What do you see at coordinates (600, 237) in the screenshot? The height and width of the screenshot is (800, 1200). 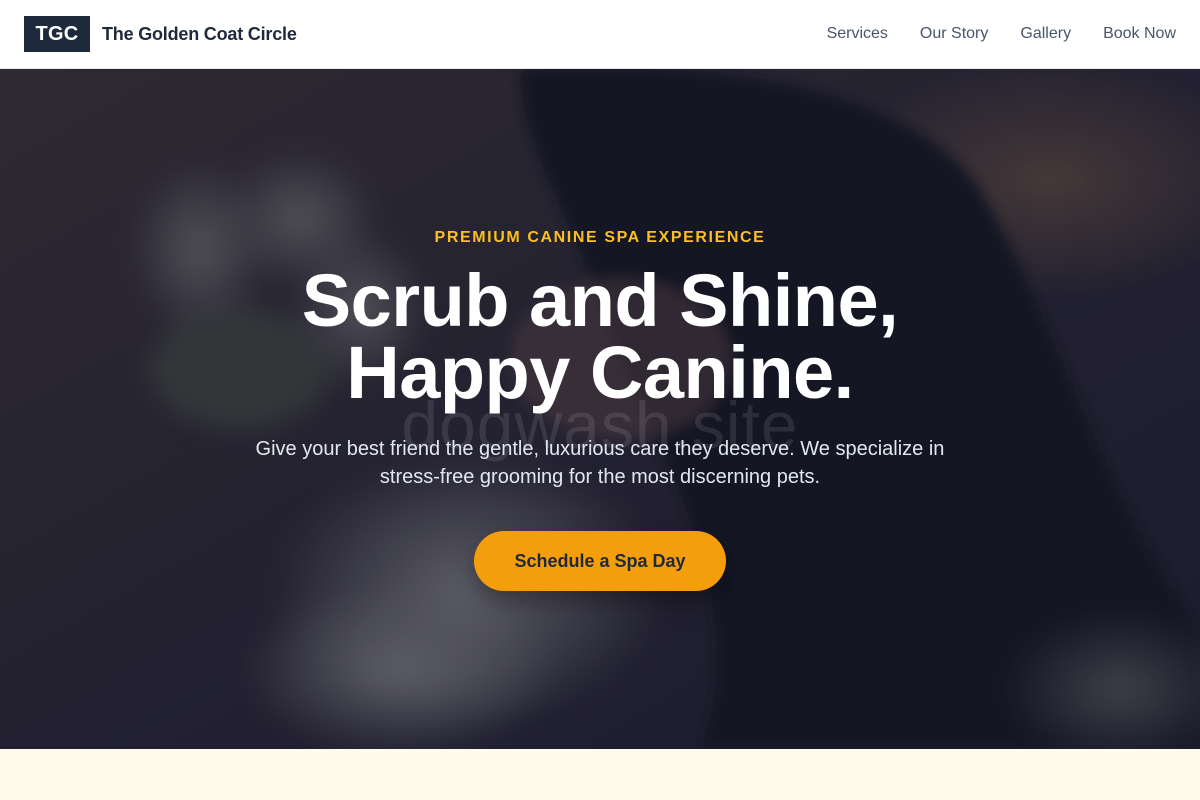 I see `hero-eyebrow: PREMIUM CANINE SPA EXPERIENCE` at bounding box center [600, 237].